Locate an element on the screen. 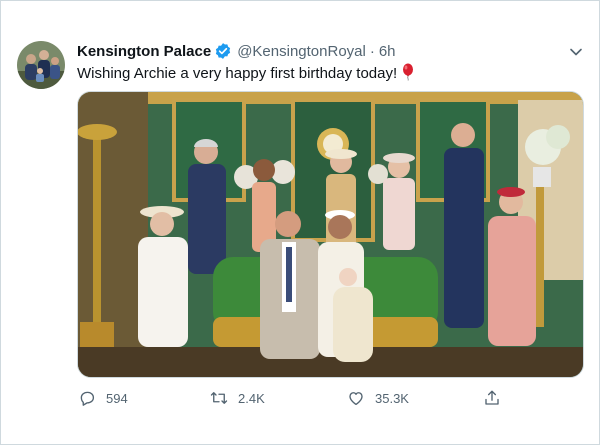  heart-icon is located at coordinates (356, 398).